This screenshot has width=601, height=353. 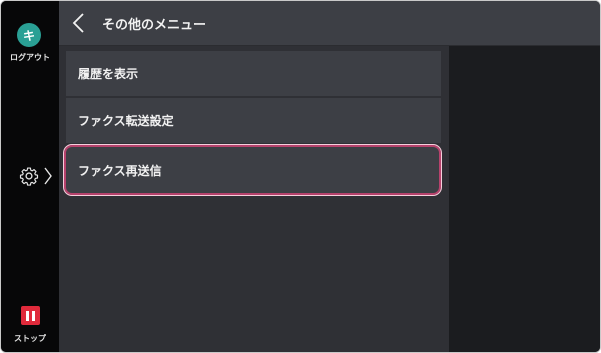 What do you see at coordinates (253, 73) in the screenshot?
I see `menu-item-history: 履歴を表示` at bounding box center [253, 73].